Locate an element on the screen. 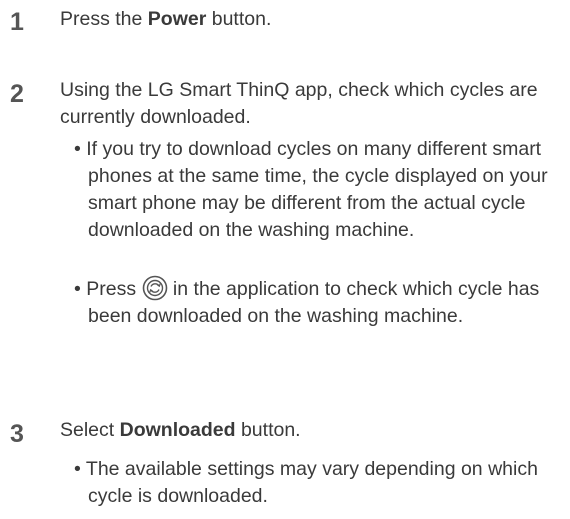  step-1-text-before: Press the is located at coordinates (104, 19).